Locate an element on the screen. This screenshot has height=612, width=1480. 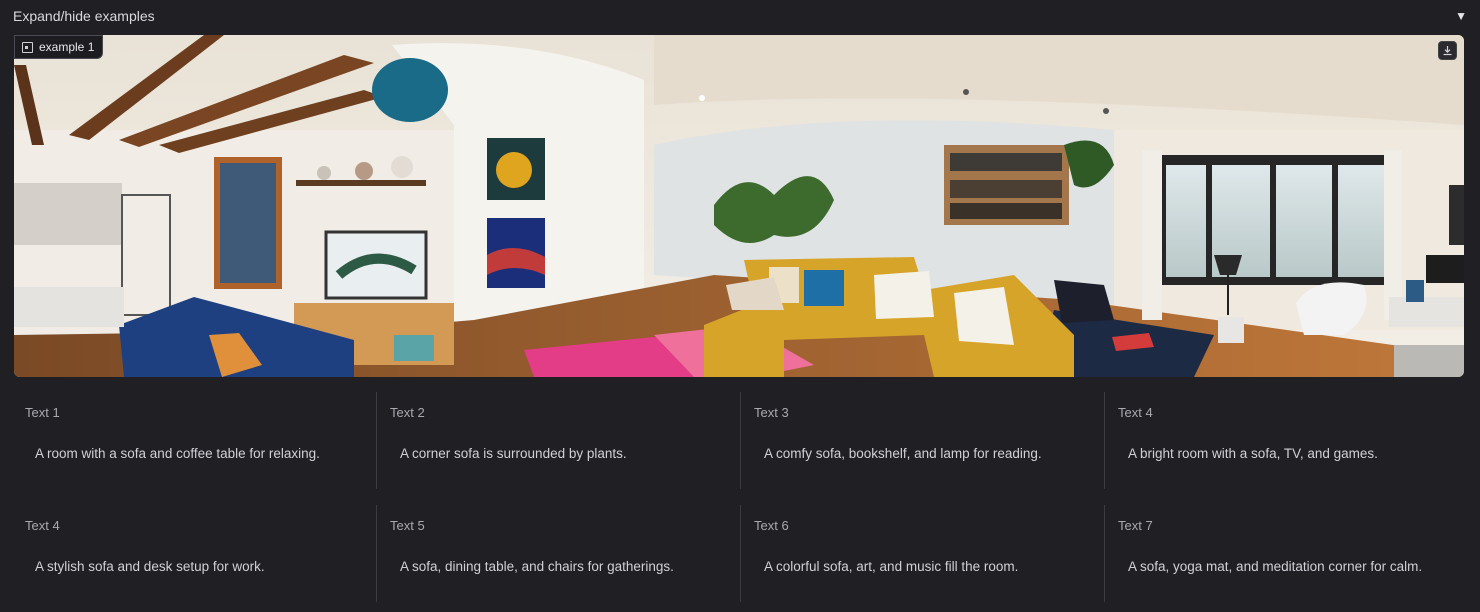
text-label: Text 3 is located at coordinates (771, 412).